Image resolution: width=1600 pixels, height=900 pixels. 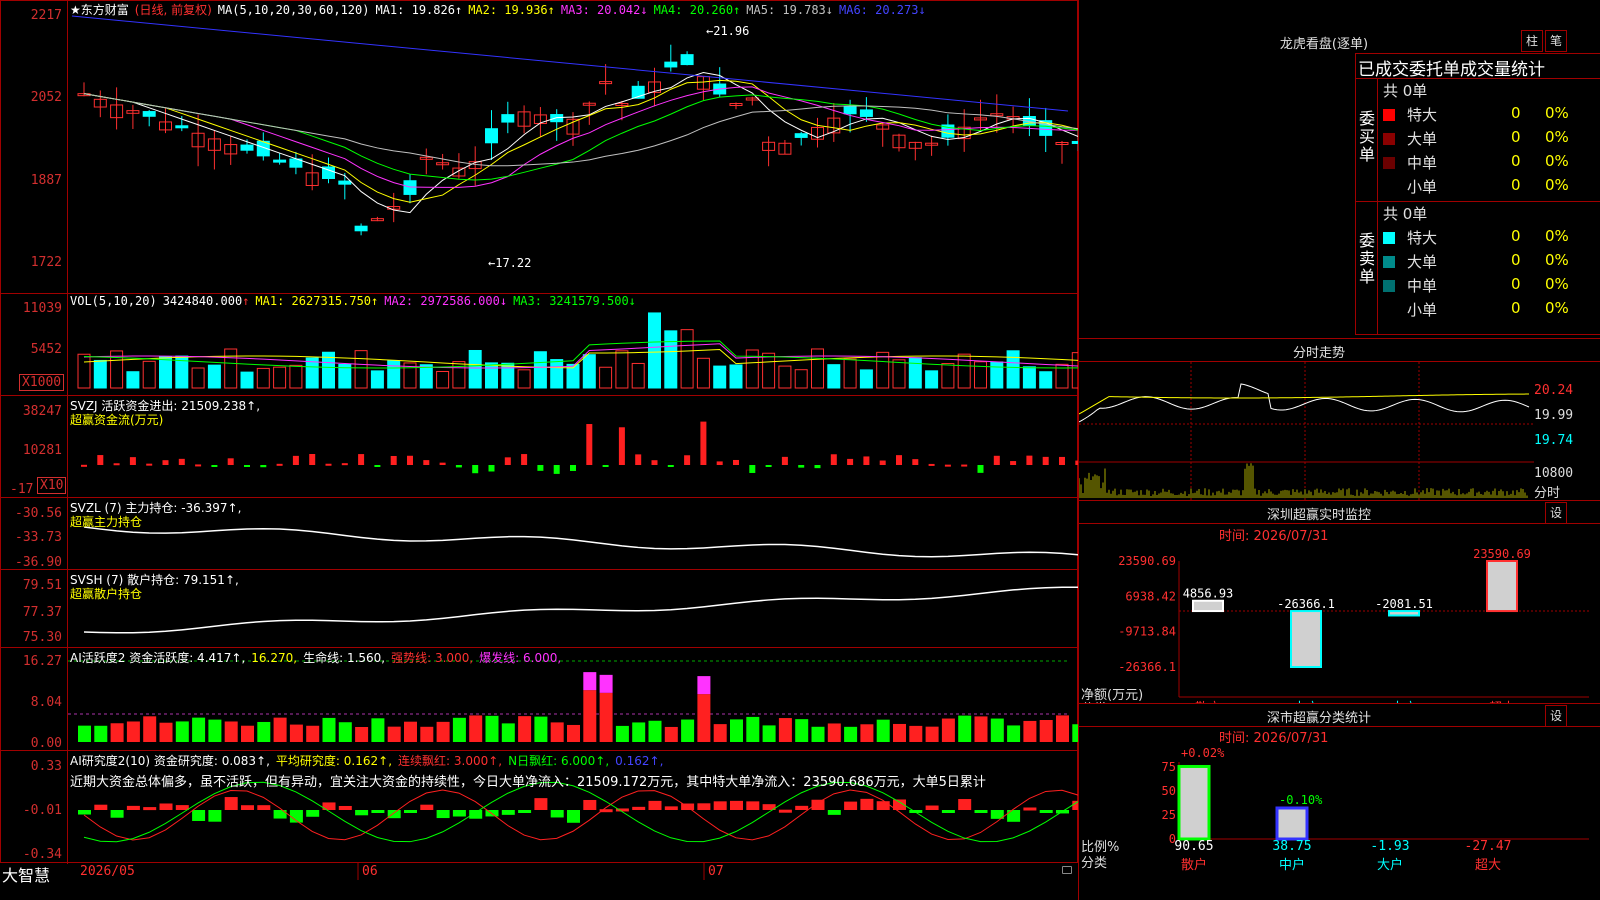 I want to click on date-label-jun: 06, so click(x=370, y=871).